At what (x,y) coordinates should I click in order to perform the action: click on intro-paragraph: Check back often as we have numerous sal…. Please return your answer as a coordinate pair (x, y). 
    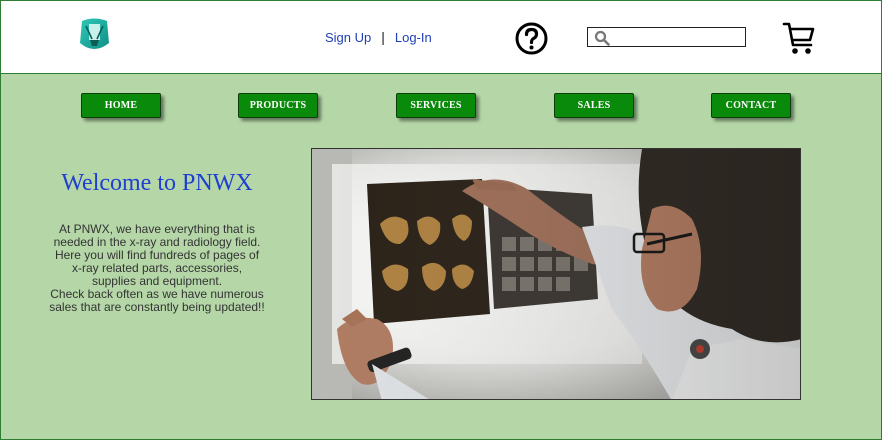
    Looking at the image, I should click on (157, 300).